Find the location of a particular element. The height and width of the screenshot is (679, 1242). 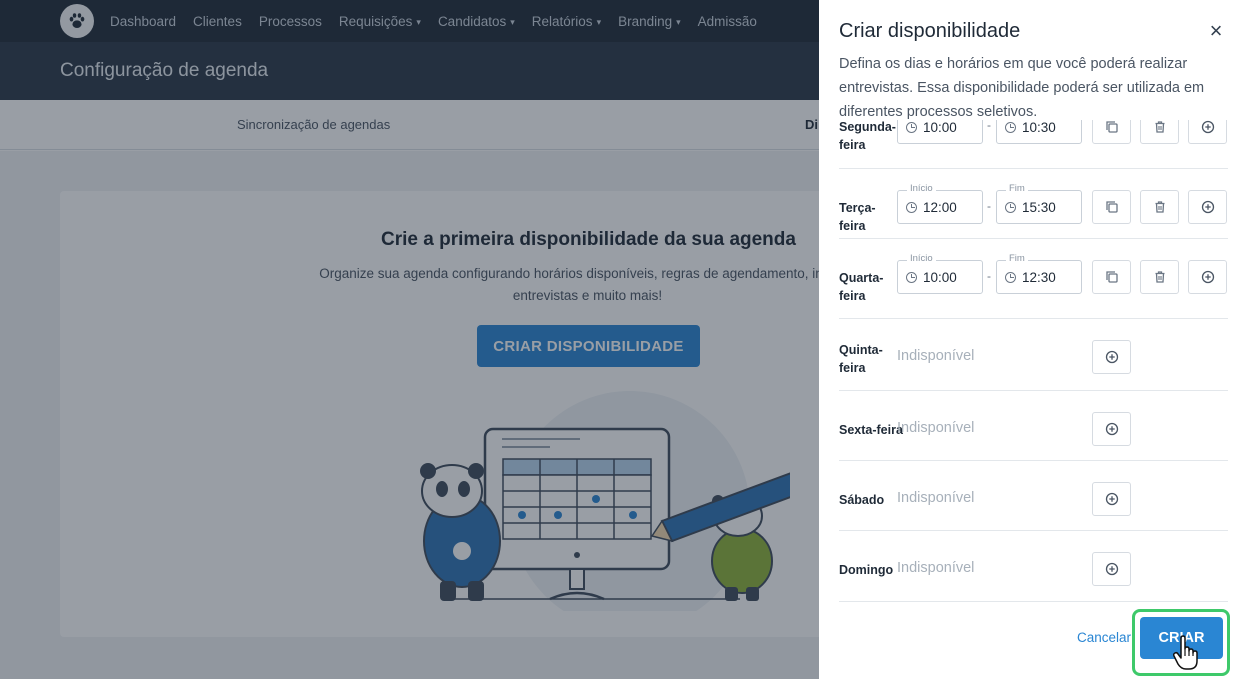

day-name: Terça-feira is located at coordinates (868, 217).